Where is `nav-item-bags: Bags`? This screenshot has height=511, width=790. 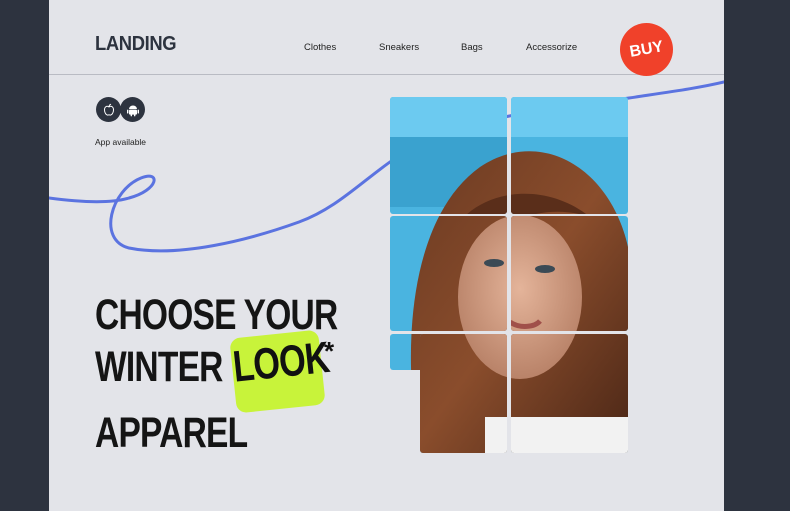 nav-item-bags: Bags is located at coordinates (472, 47).